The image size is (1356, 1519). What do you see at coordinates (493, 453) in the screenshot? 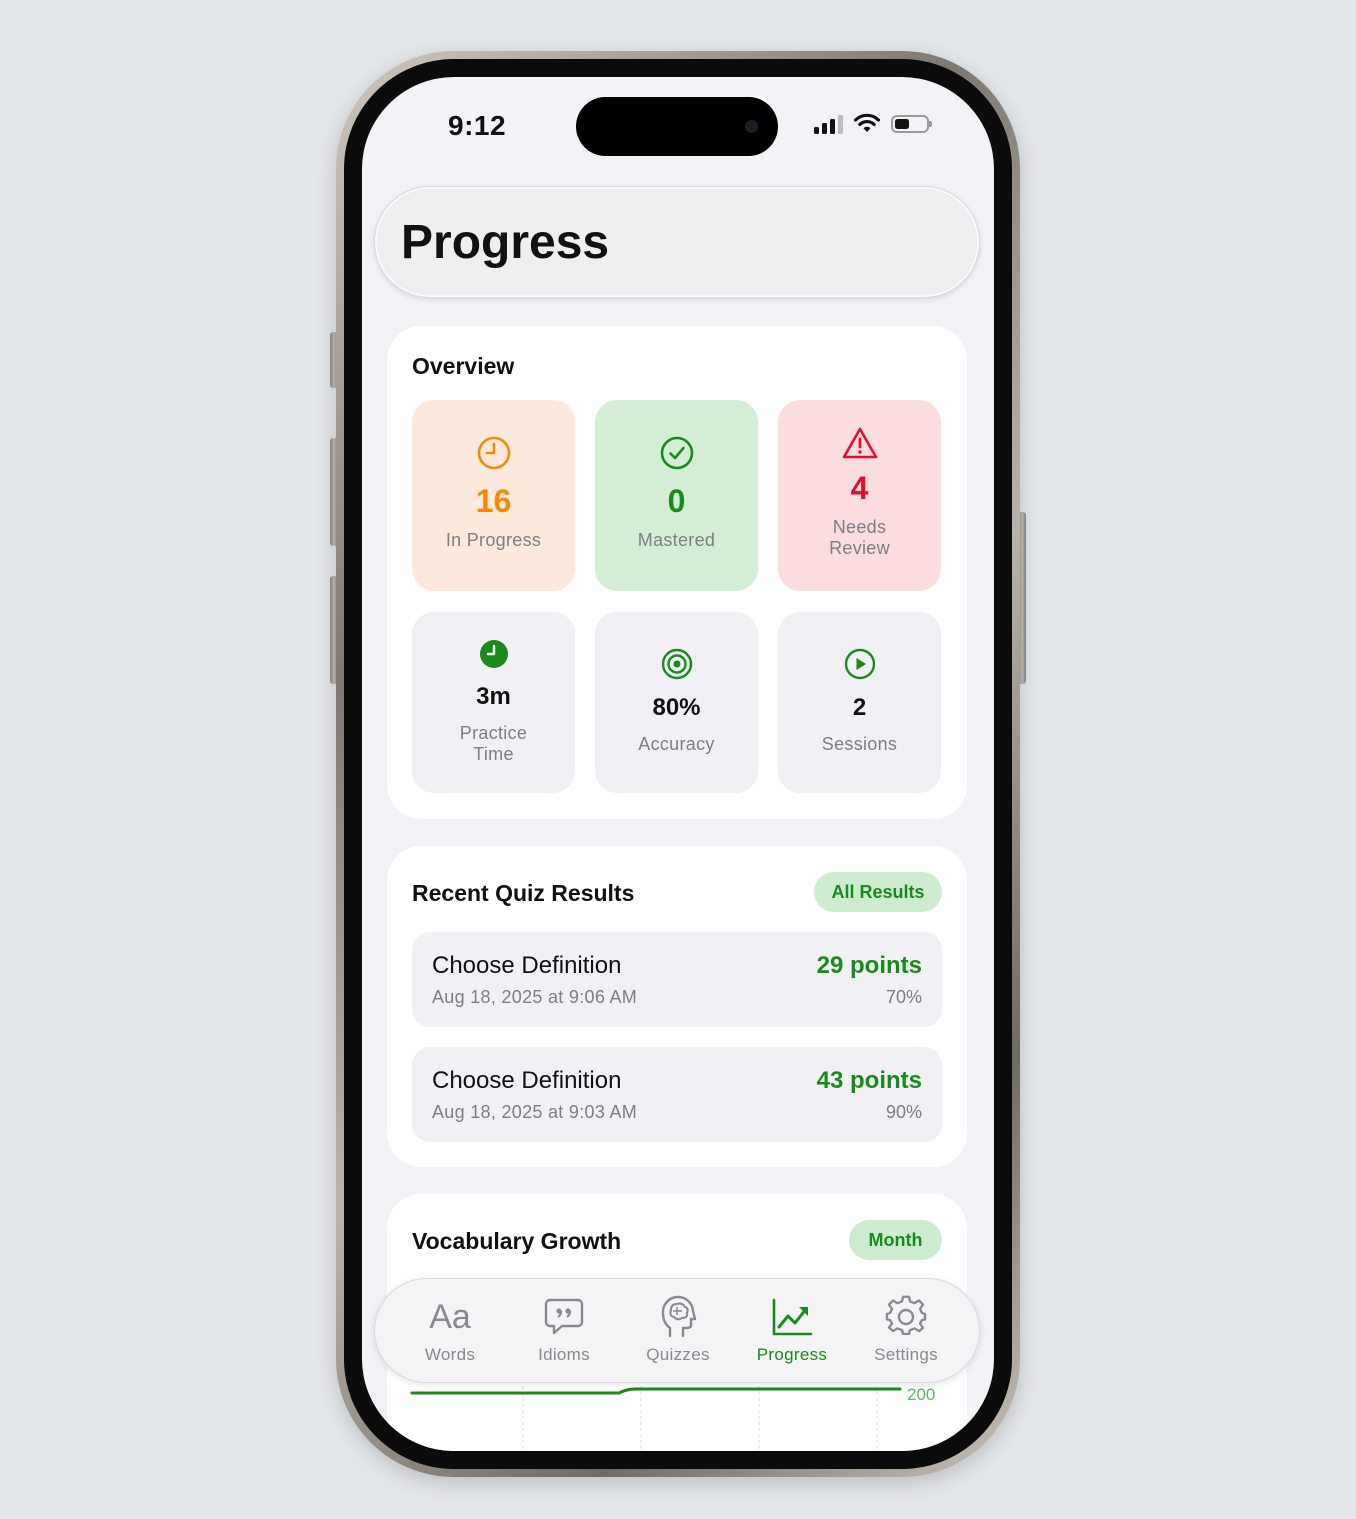
I see `clock-icon` at bounding box center [493, 453].